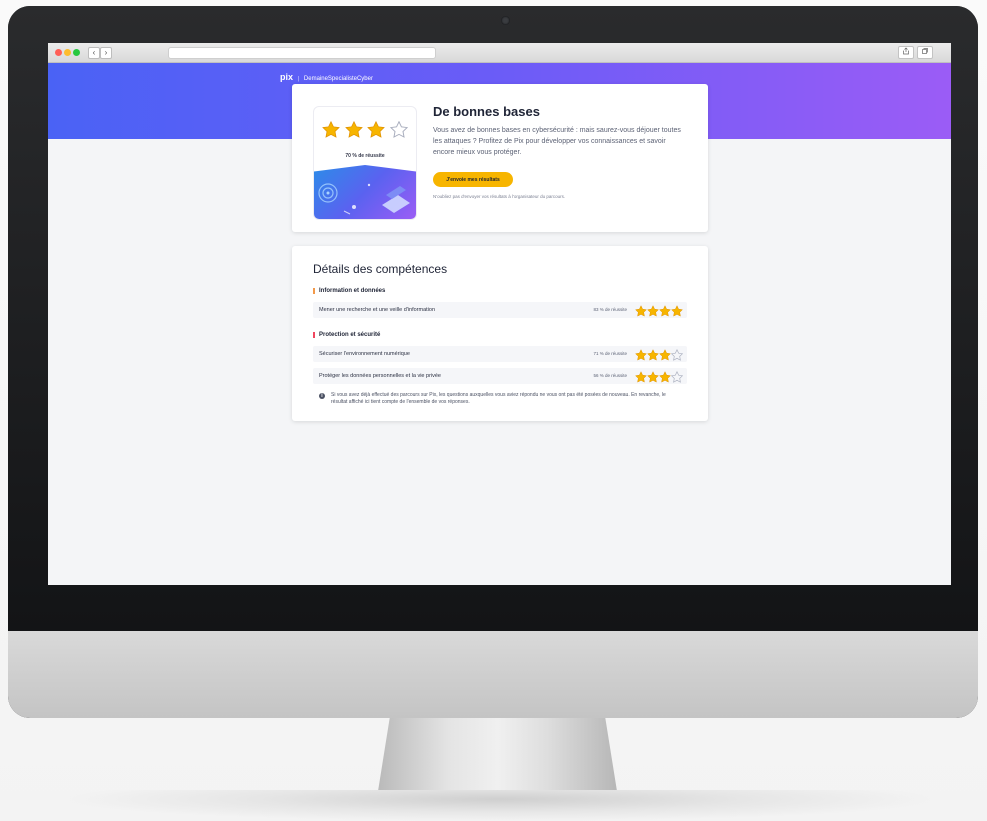 The image size is (987, 821). I want to click on result-title: De bonnes bases, so click(486, 111).